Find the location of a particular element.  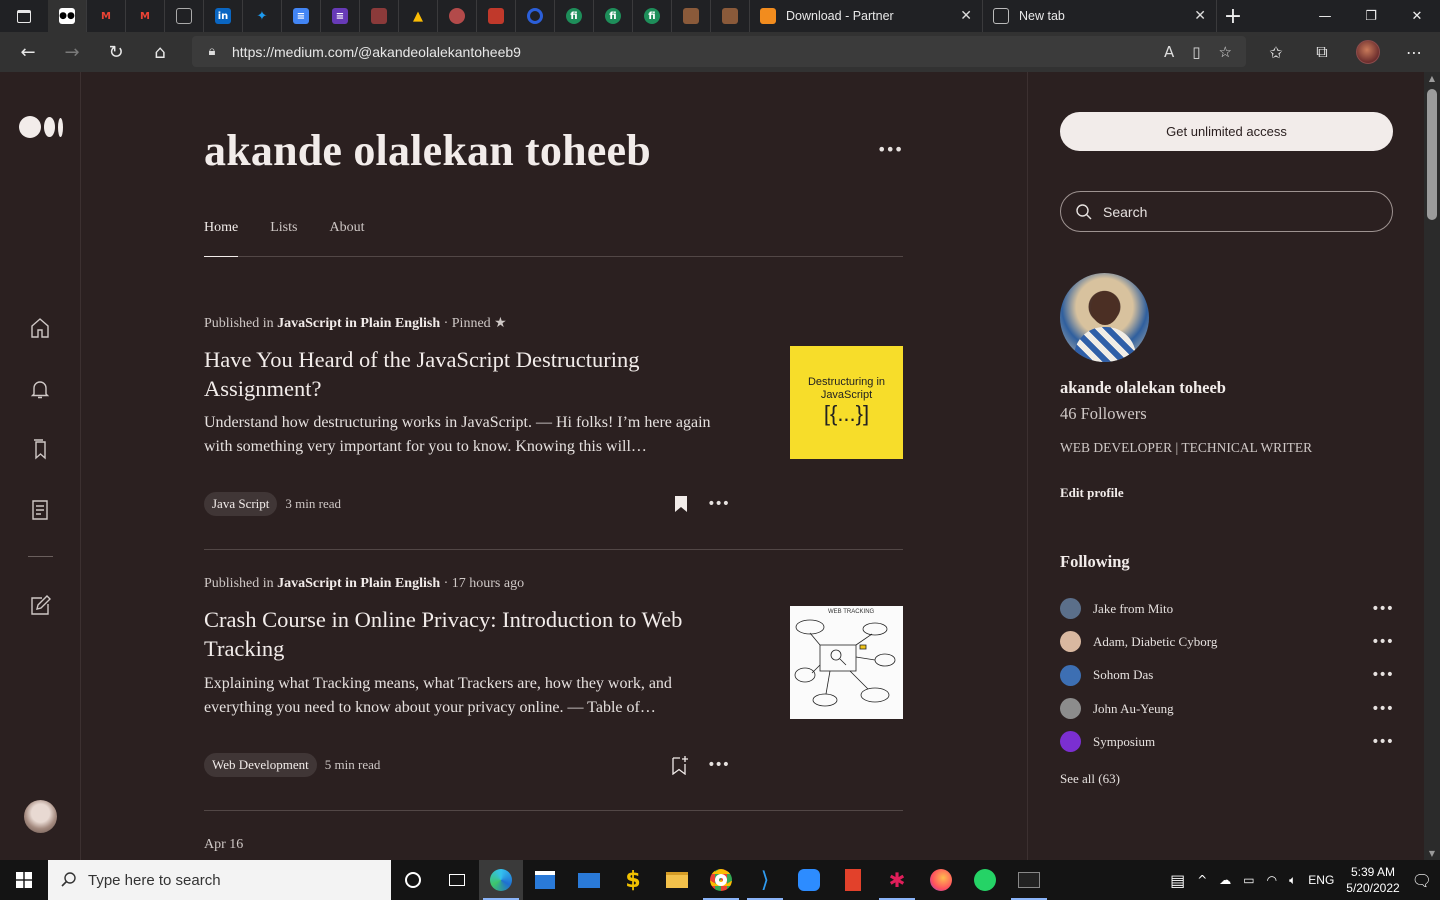

story-thumbnail: WEB TRACKING is located at coordinates (846, 662).